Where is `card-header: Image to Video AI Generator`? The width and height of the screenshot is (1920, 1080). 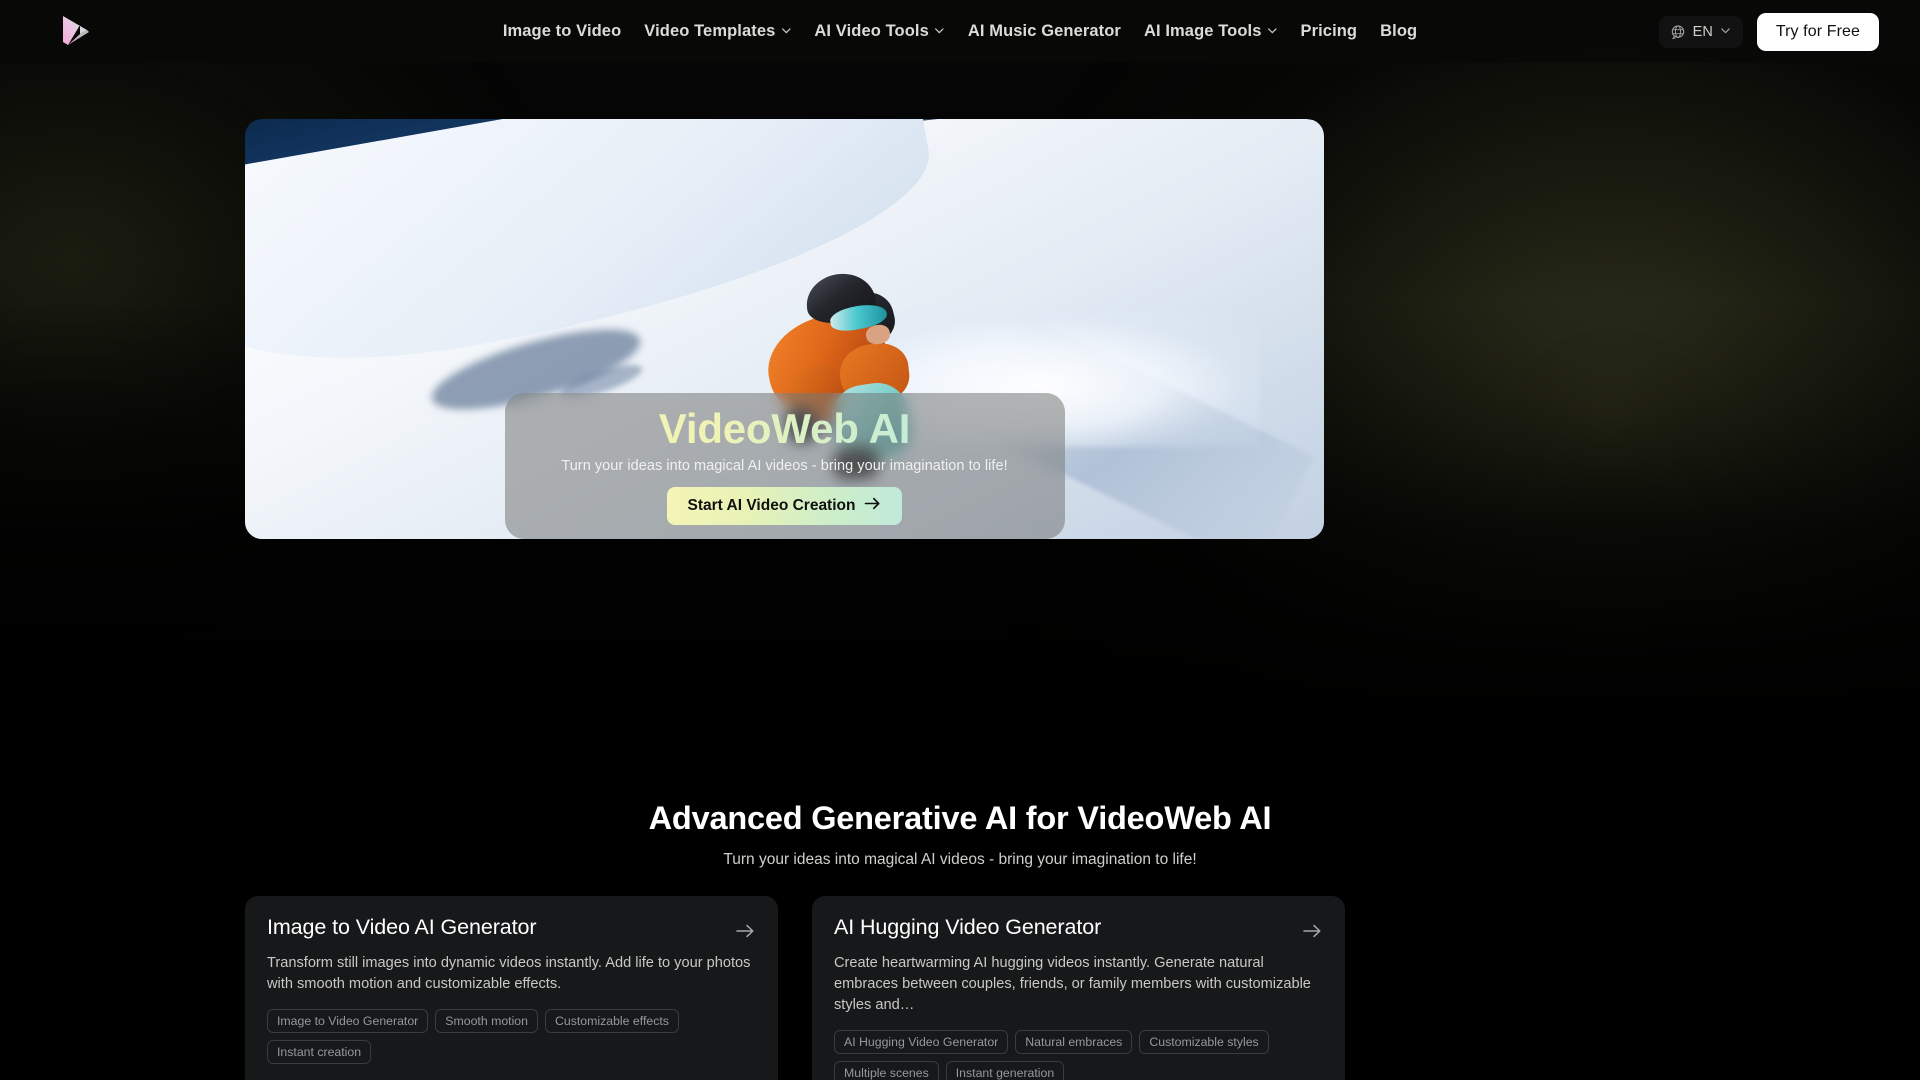 card-header: Image to Video AI Generator is located at coordinates (511, 928).